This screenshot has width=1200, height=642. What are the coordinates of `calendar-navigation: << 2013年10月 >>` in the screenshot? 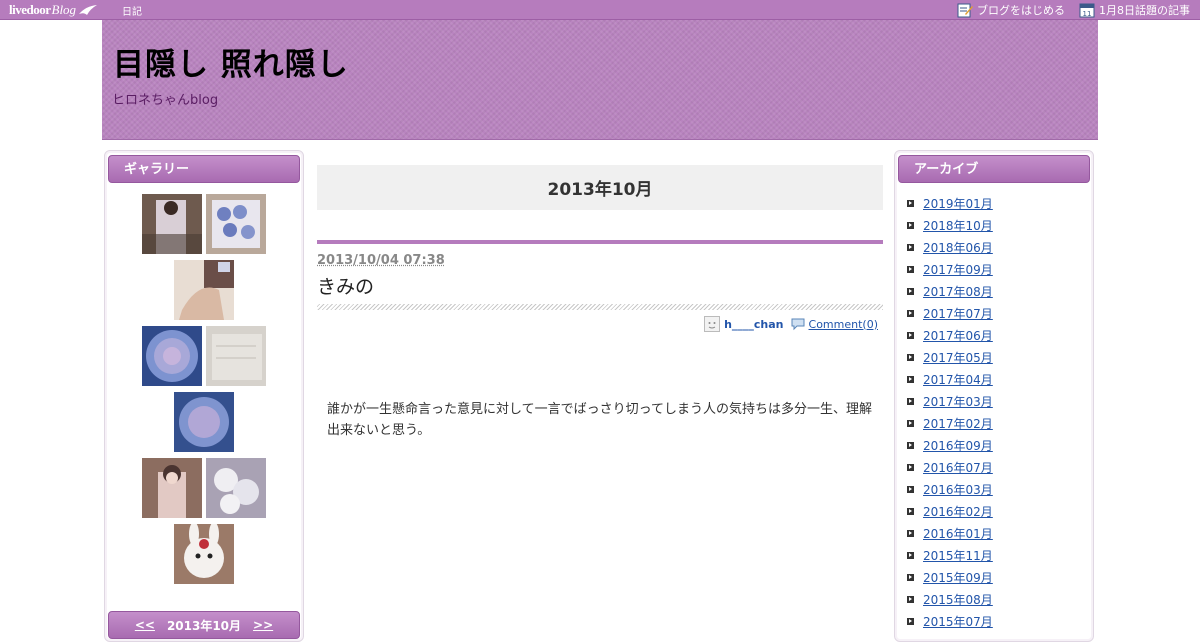 It's located at (204, 625).